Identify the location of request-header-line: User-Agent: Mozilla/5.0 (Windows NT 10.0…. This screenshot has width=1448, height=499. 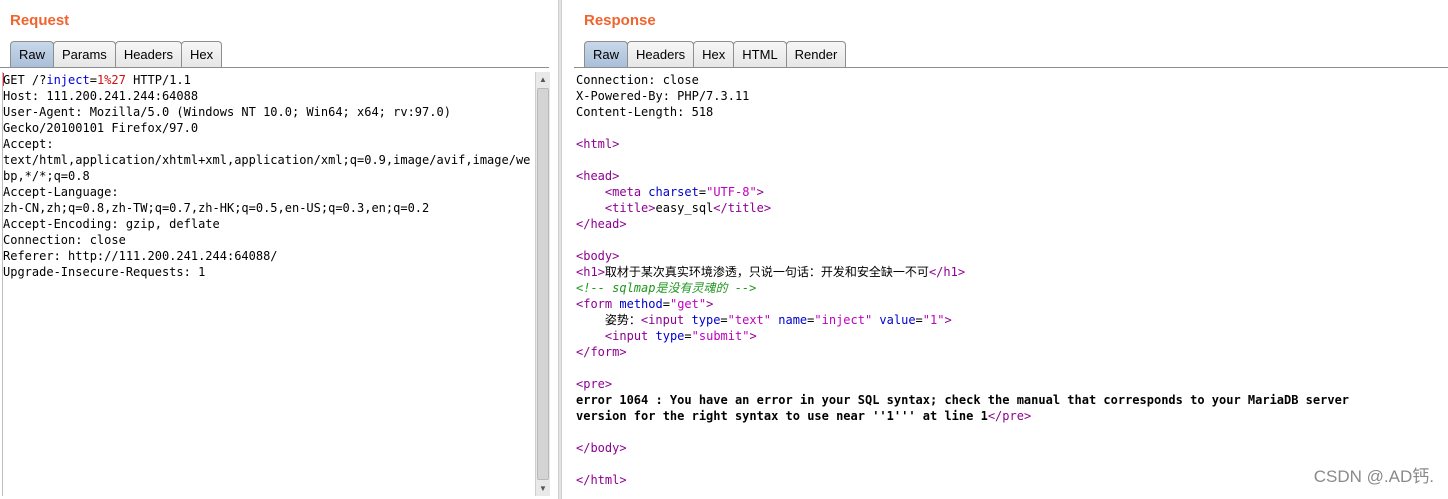
(227, 112).